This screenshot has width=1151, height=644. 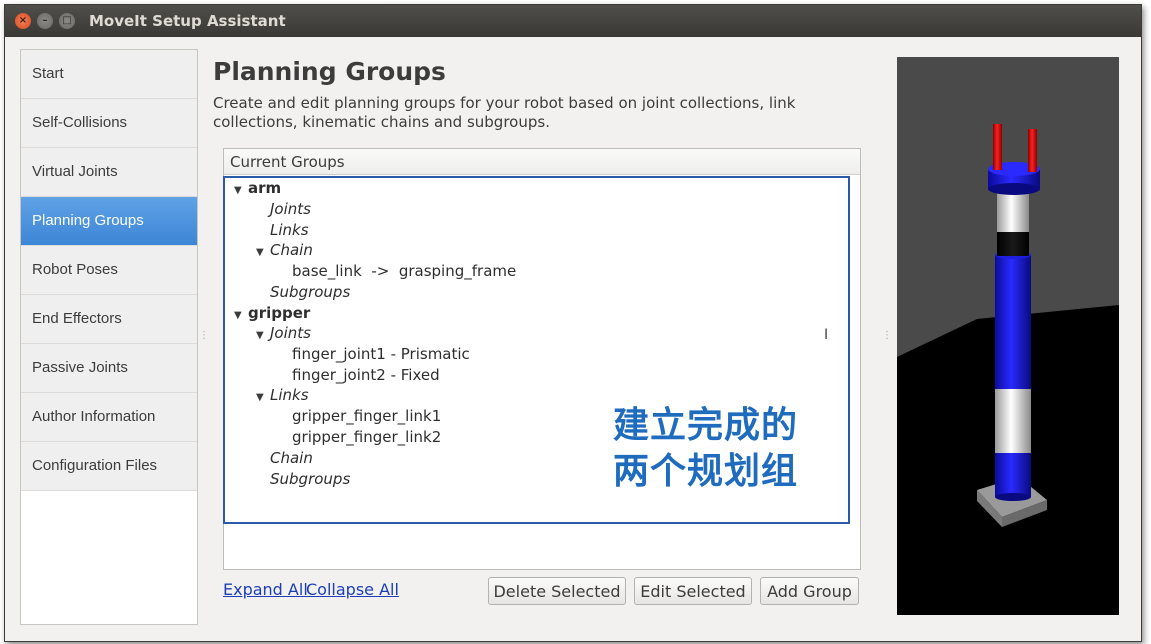 What do you see at coordinates (693, 591) in the screenshot?
I see `edit-selected-button: Edit Selected` at bounding box center [693, 591].